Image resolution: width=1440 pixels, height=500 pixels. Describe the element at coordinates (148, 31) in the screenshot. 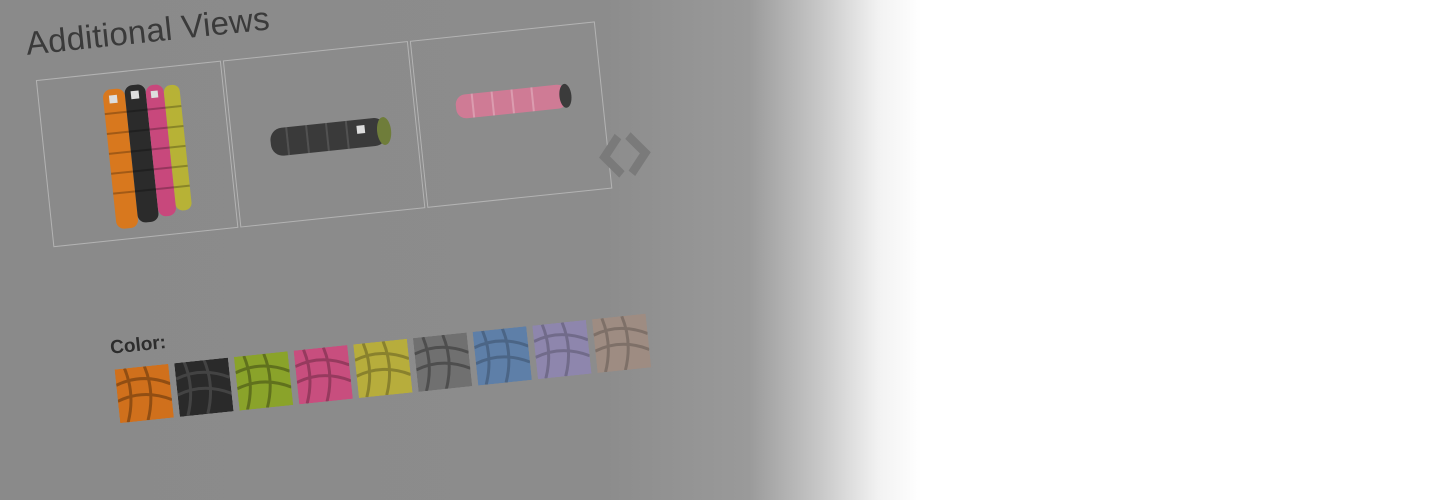

I see `additional-views-title: Additional Views` at that location.